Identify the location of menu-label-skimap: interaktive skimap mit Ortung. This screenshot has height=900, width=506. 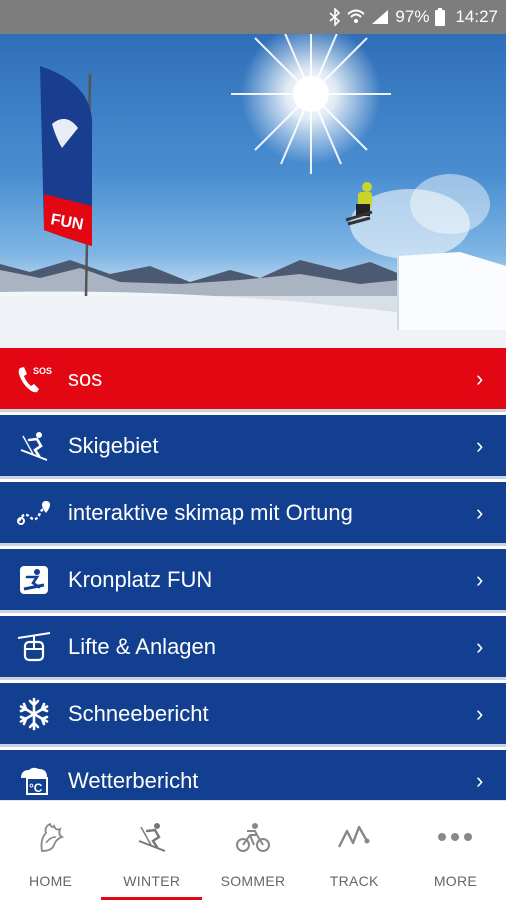
(210, 512).